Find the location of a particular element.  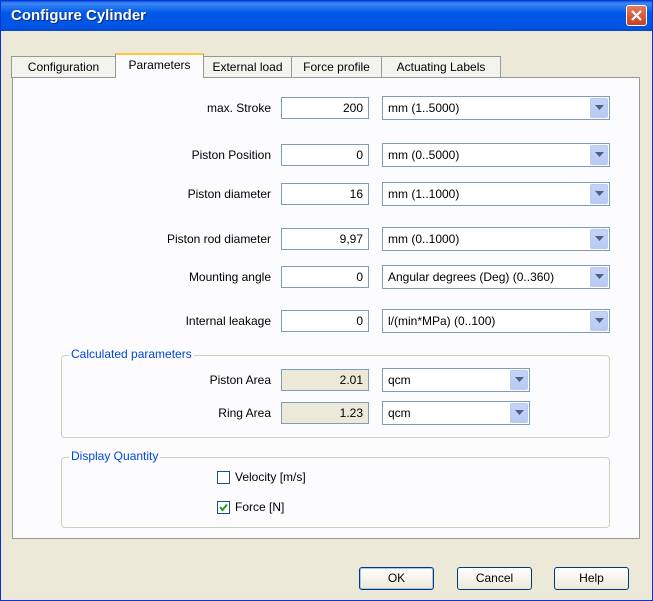

display-quantity-title: Display Quantity is located at coordinates (115, 456).